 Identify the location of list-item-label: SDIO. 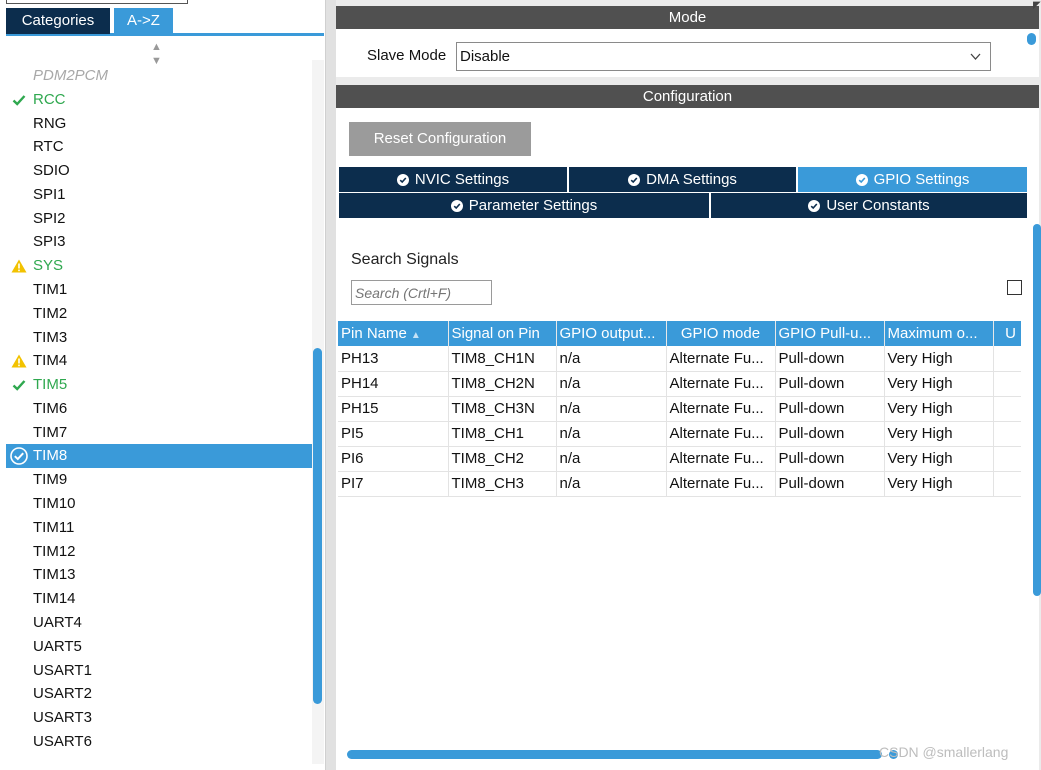
(51, 171).